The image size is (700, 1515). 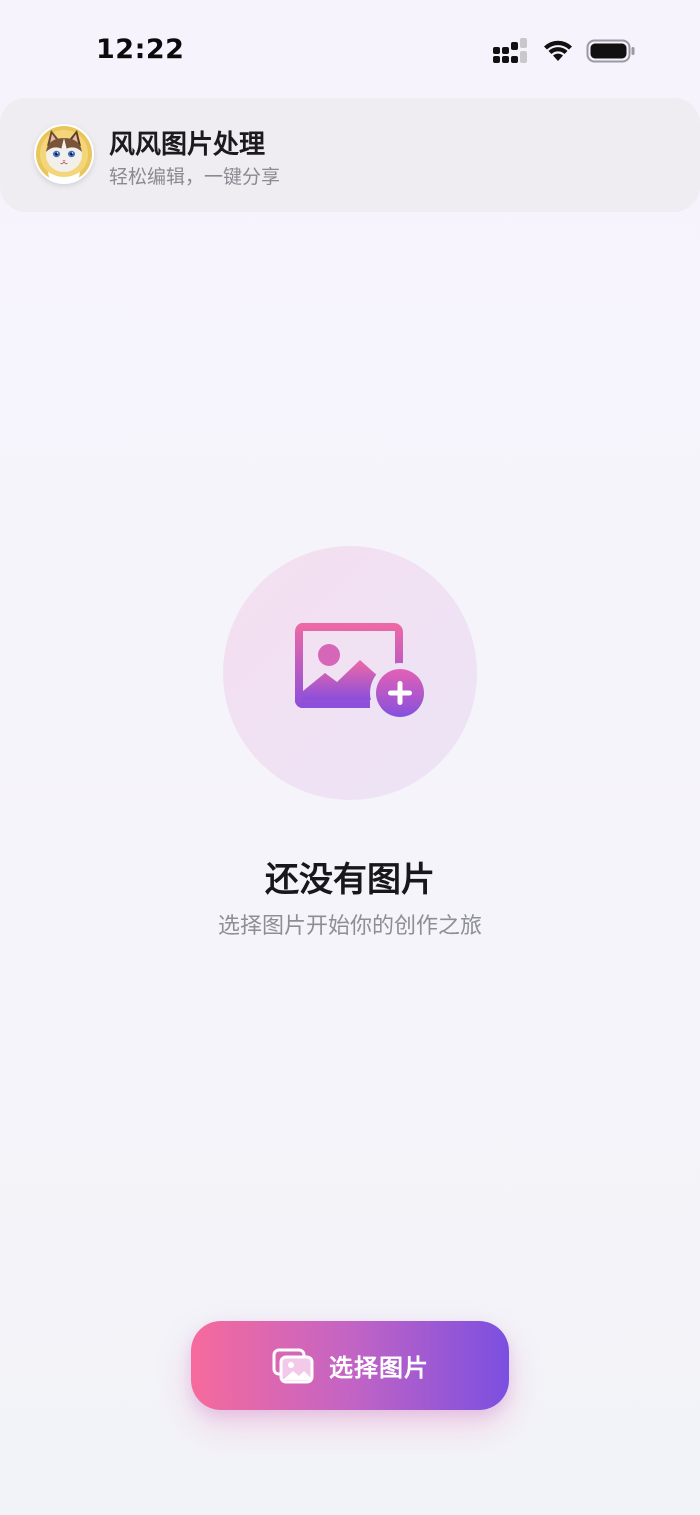 What do you see at coordinates (350, 50) in the screenshot?
I see `status-bar: 12:22` at bounding box center [350, 50].